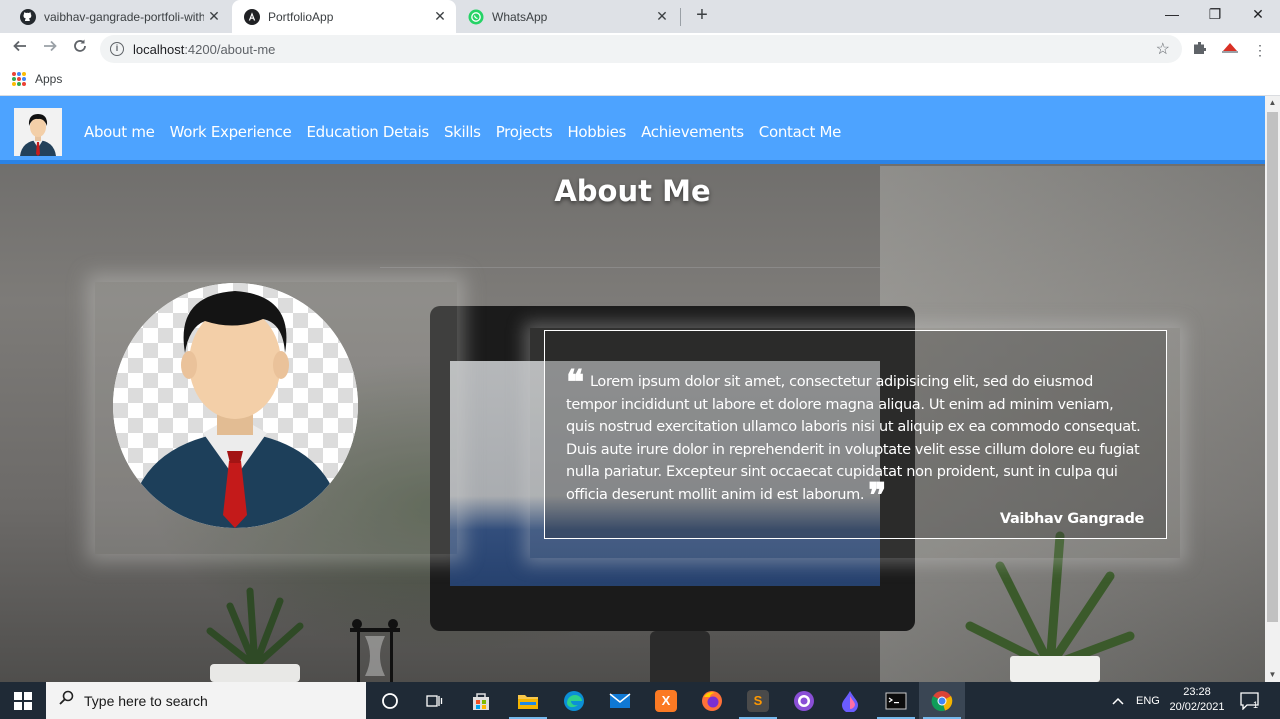 Image resolution: width=1280 pixels, height=719 pixels. What do you see at coordinates (1197, 707) in the screenshot?
I see `clock-date: 20/02/2021` at bounding box center [1197, 707].